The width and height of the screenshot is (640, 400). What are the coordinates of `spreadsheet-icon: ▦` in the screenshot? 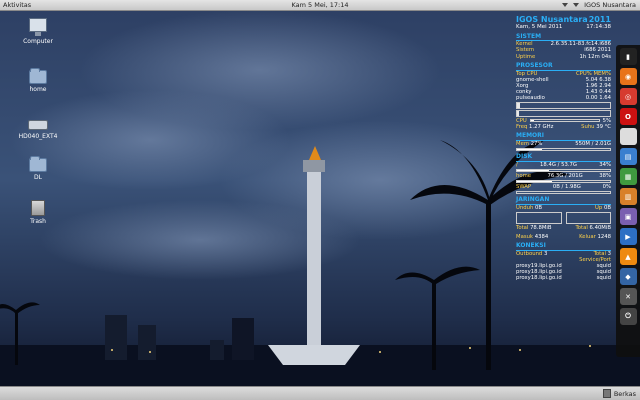 It's located at (628, 176).